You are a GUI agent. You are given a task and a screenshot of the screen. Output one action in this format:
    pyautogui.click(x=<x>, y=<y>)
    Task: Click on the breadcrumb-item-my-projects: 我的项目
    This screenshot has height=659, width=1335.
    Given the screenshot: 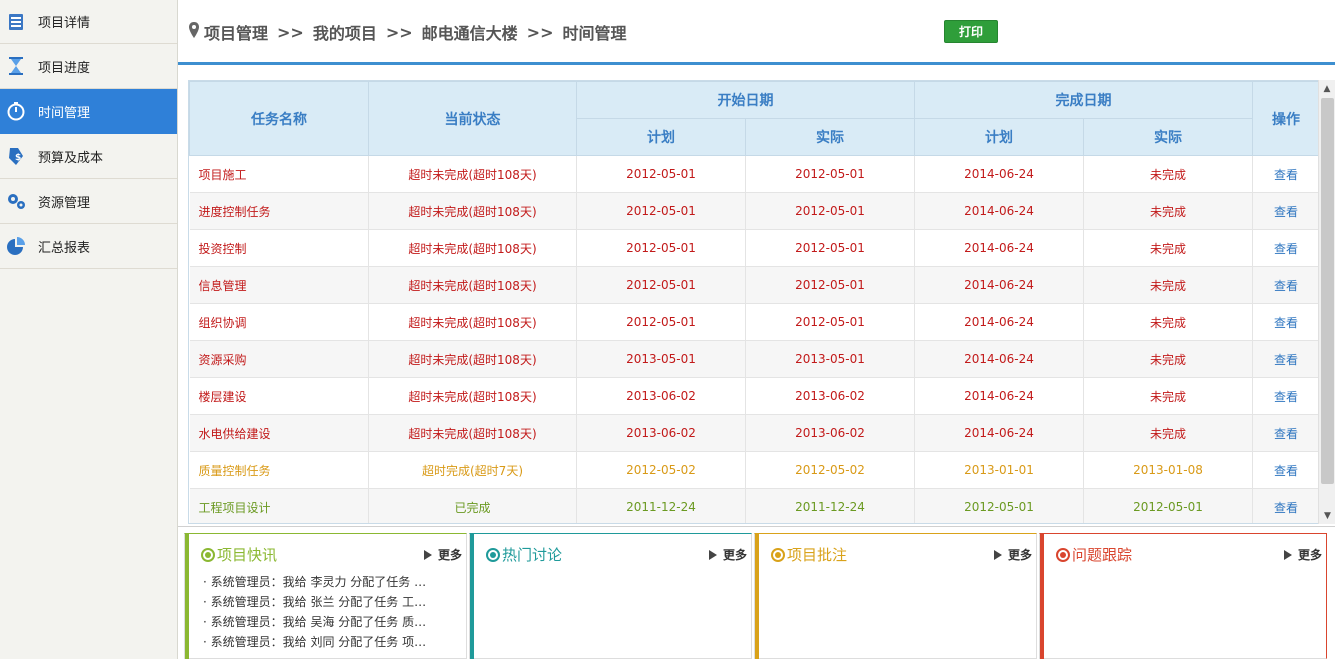 What is the action you would take?
    pyautogui.click(x=345, y=32)
    